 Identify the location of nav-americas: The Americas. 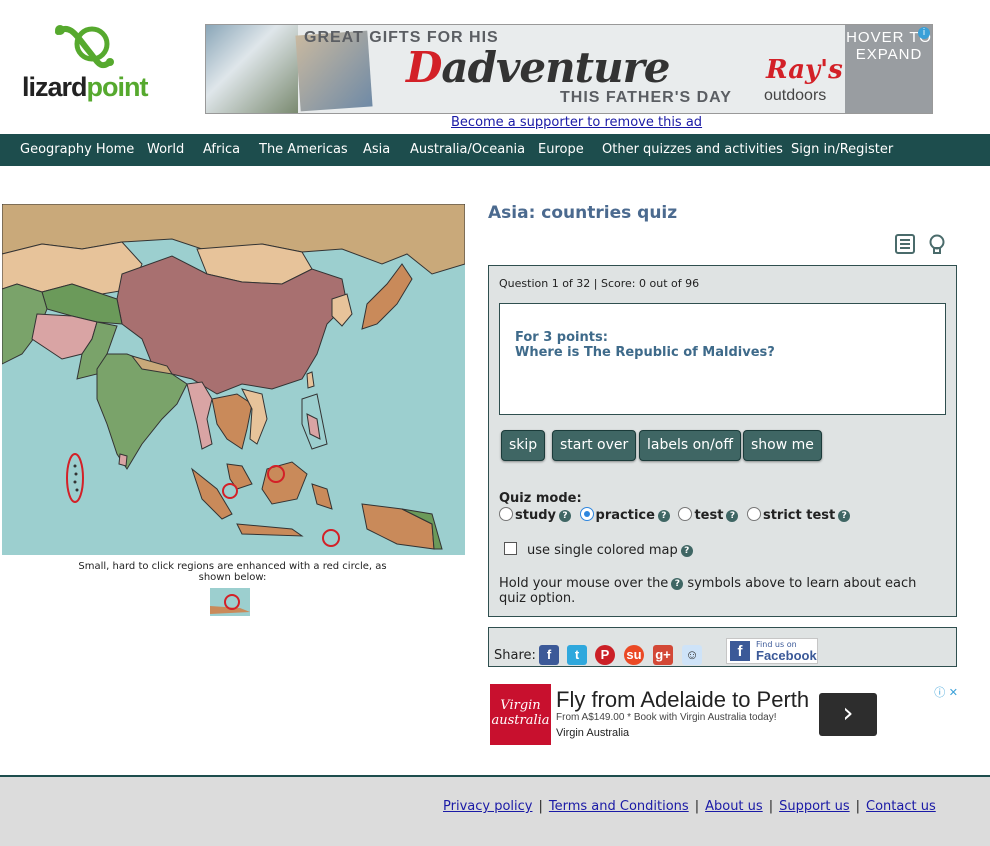
(303, 149).